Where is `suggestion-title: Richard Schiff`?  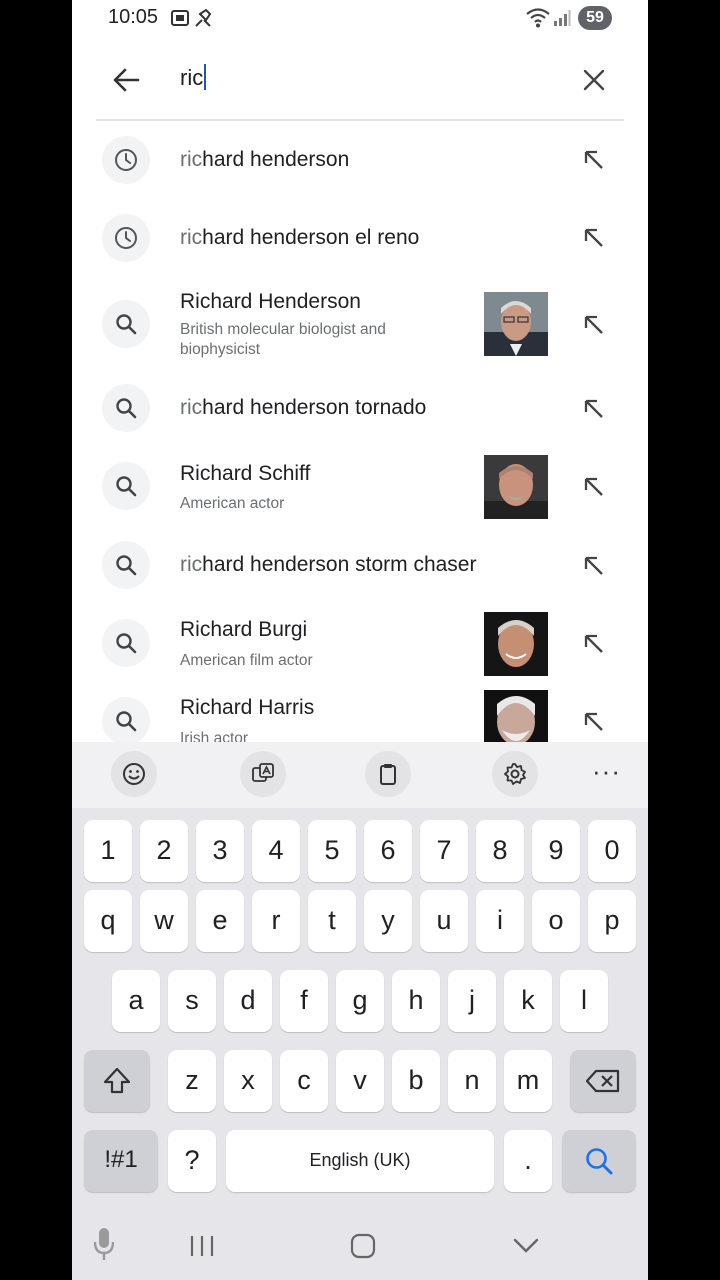 suggestion-title: Richard Schiff is located at coordinates (245, 473).